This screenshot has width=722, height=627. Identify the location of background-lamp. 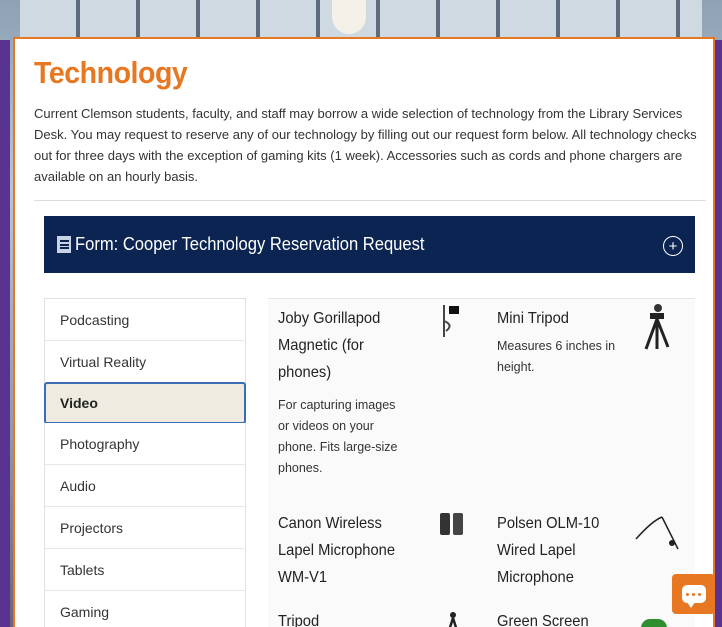
(349, 17).